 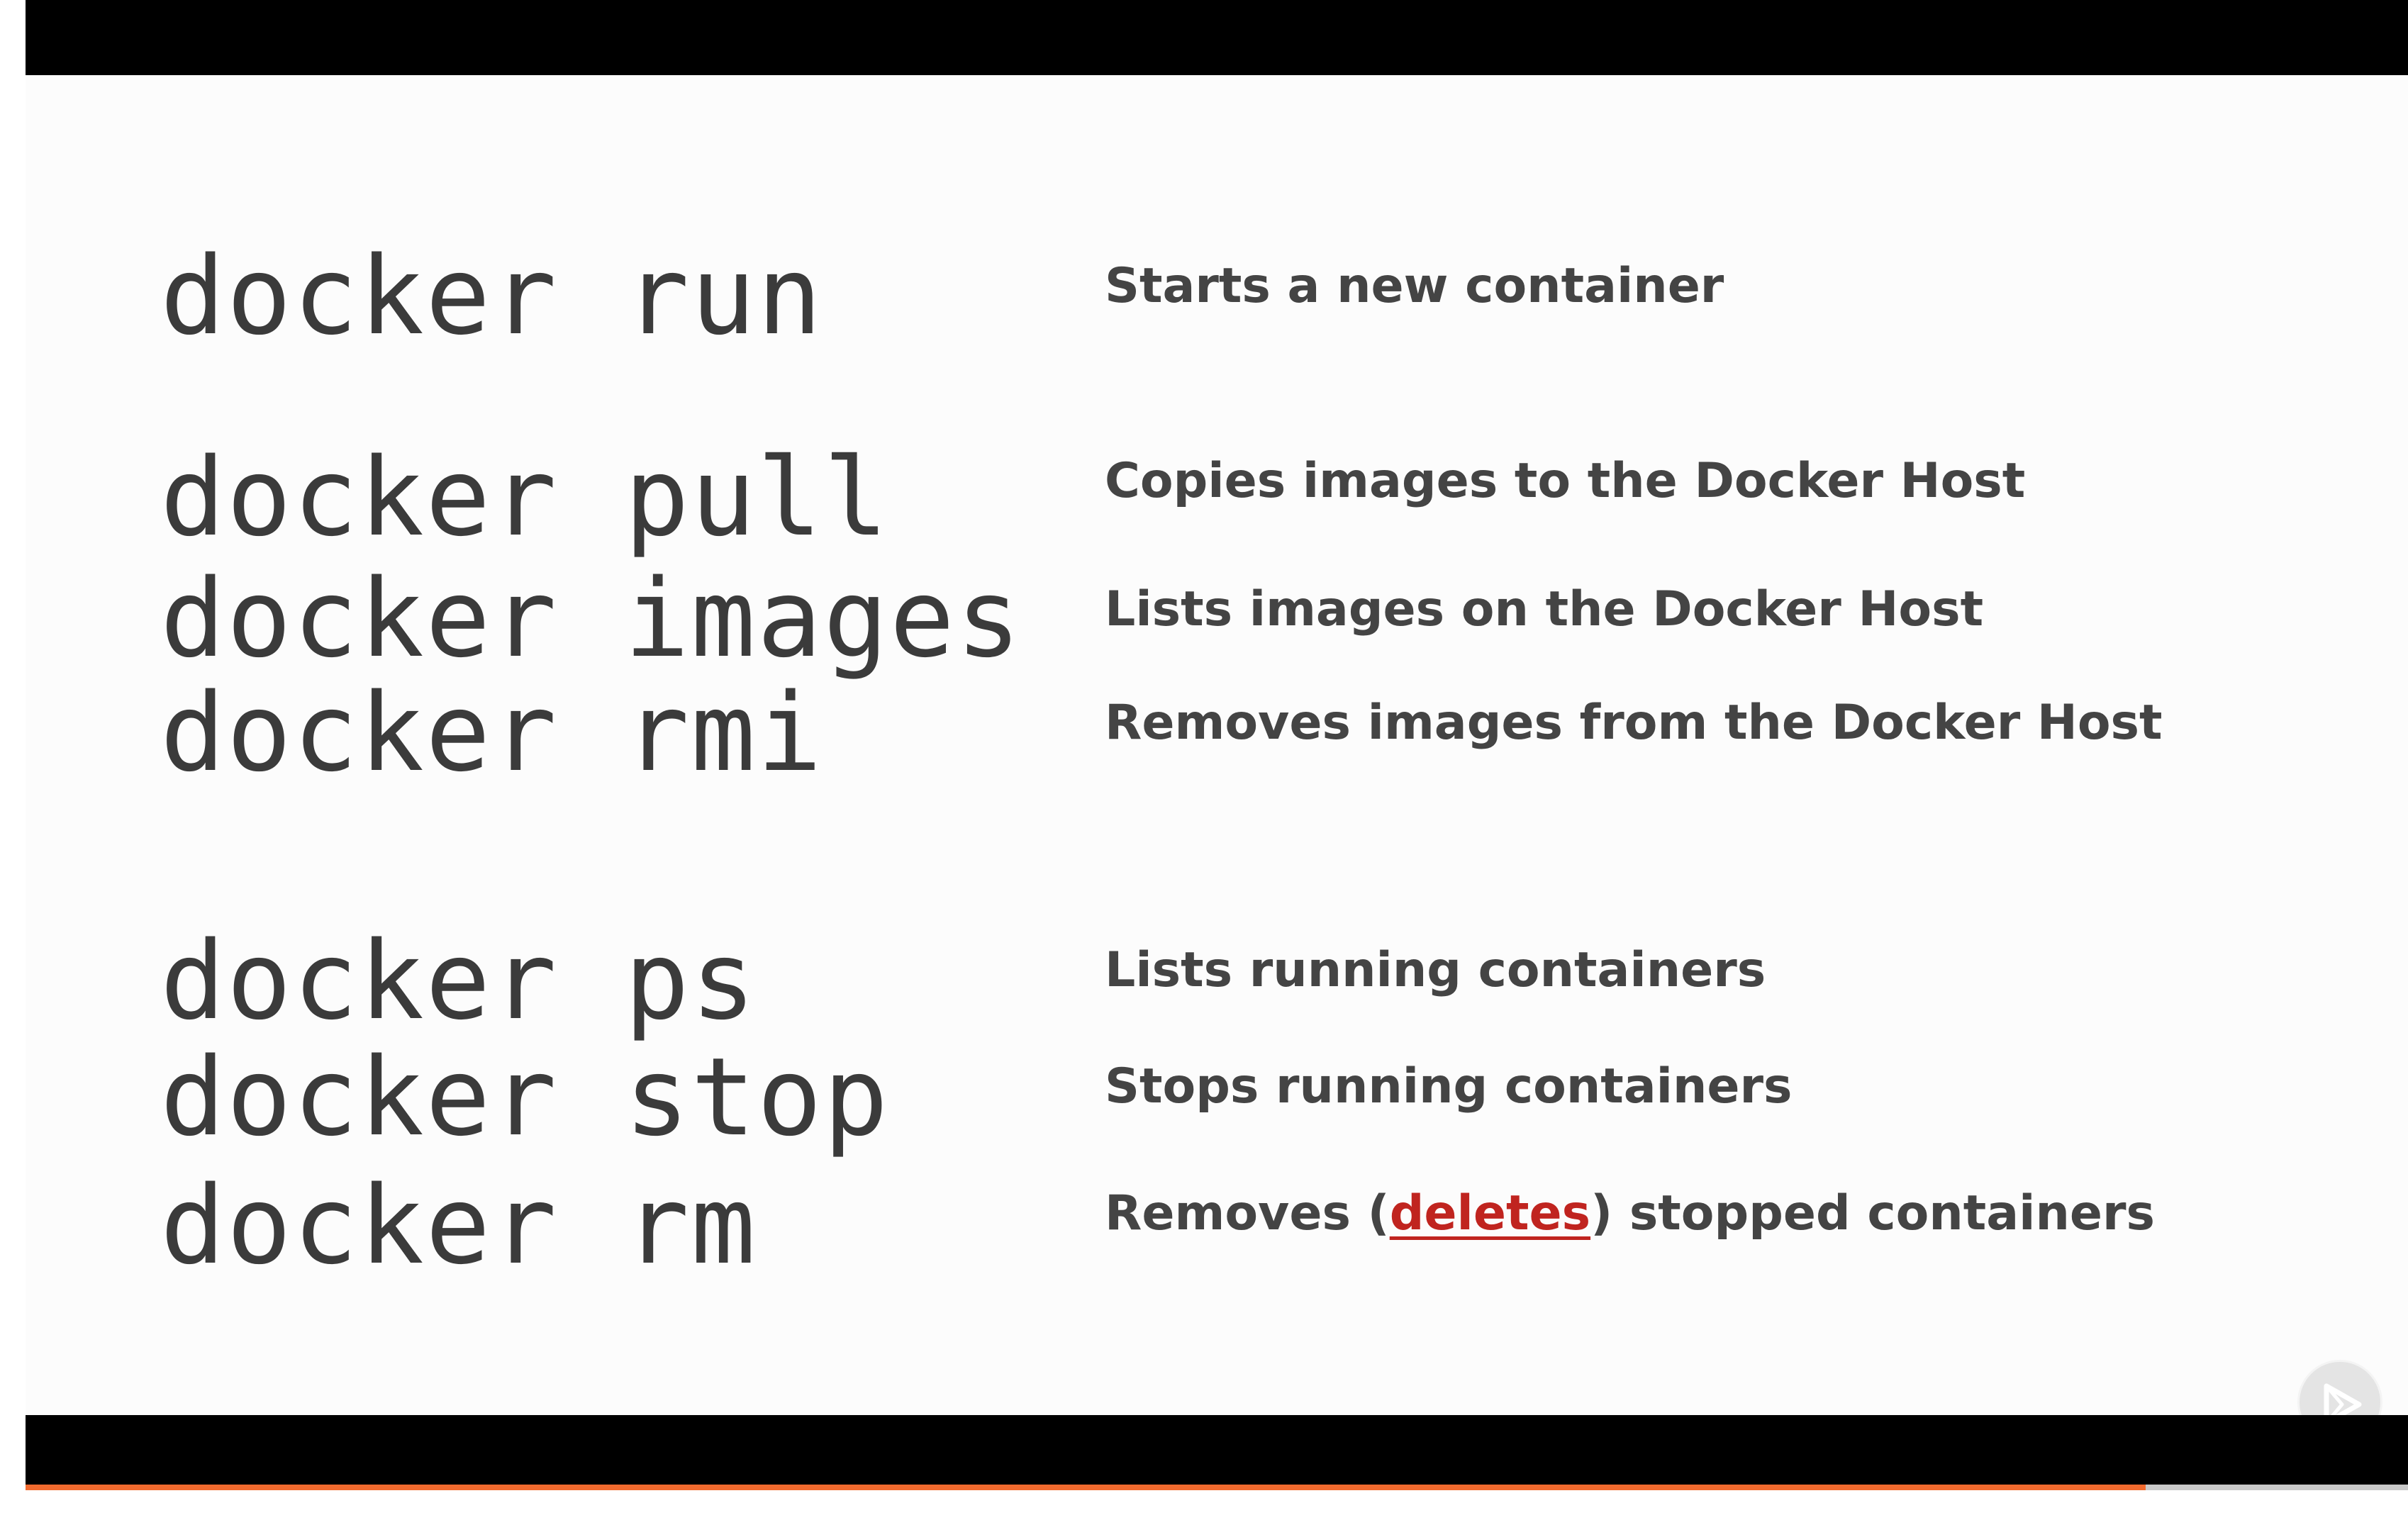 What do you see at coordinates (1414, 286) in the screenshot?
I see `description-docker-run: Starts a new container` at bounding box center [1414, 286].